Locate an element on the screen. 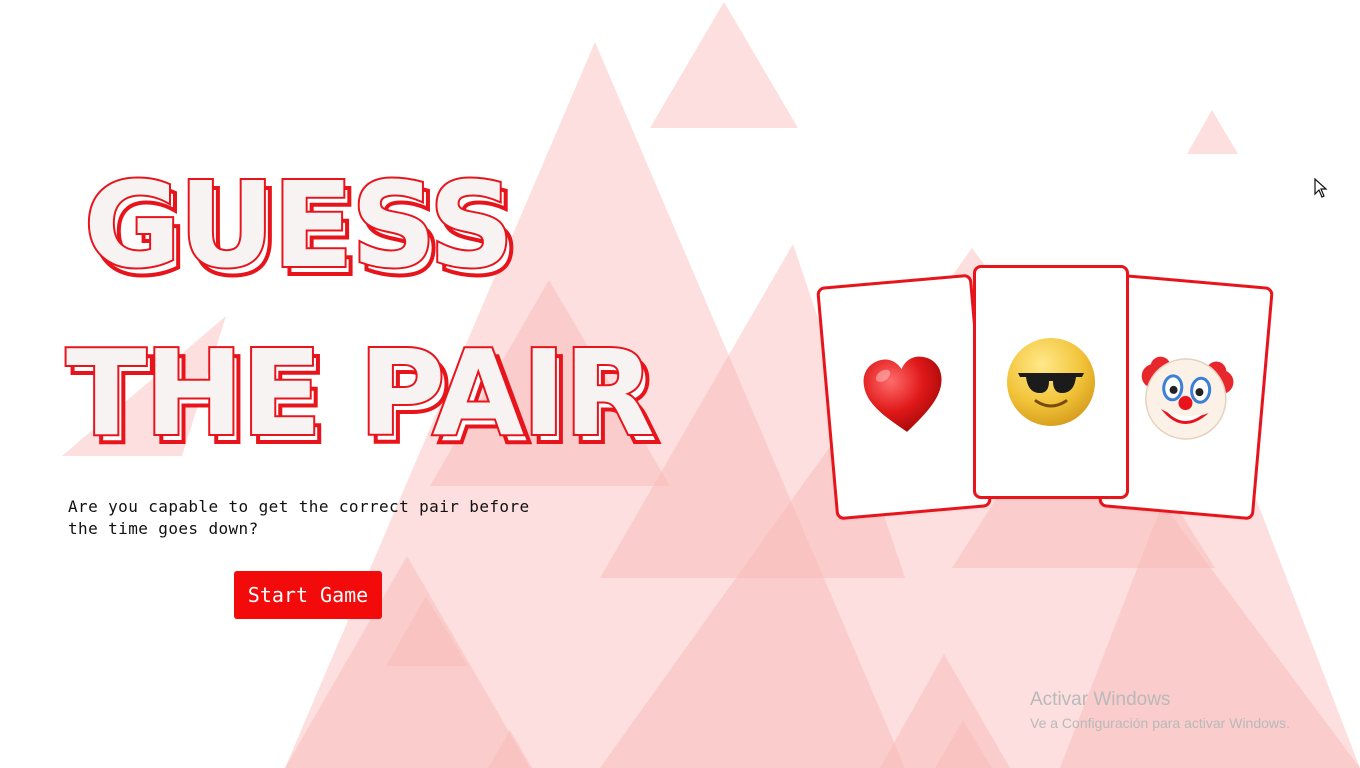 The width and height of the screenshot is (1360, 768). mouse-cursor-icon is located at coordinates (1321, 188).